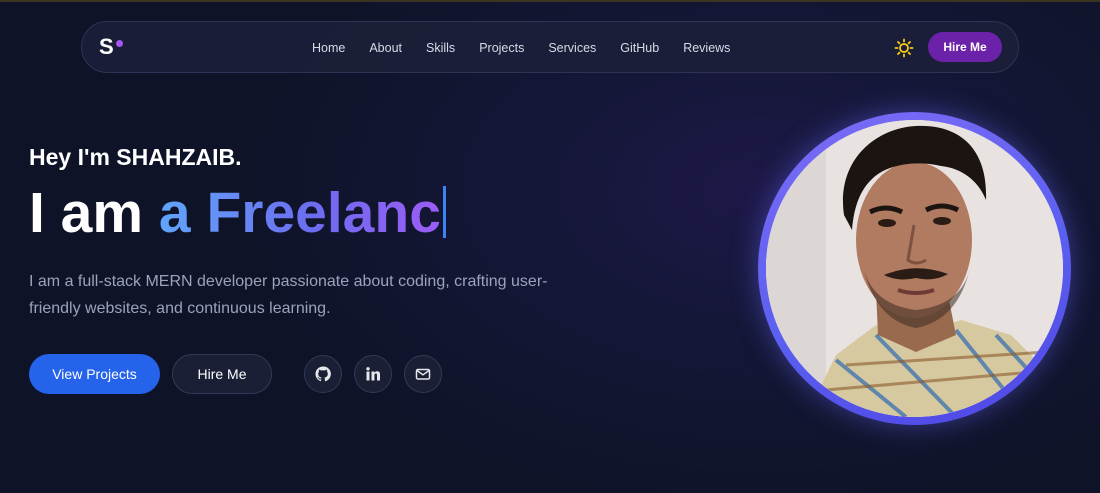 Image resolution: width=1100 pixels, height=493 pixels. What do you see at coordinates (550, 1) in the screenshot?
I see `window-top-border` at bounding box center [550, 1].